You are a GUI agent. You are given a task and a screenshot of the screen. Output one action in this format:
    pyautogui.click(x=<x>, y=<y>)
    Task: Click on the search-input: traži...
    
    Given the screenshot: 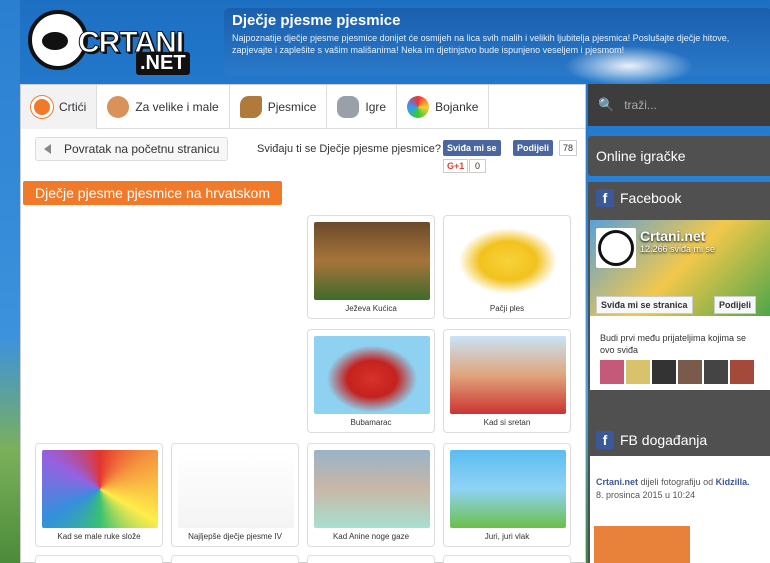 What is the action you would take?
    pyautogui.click(x=640, y=105)
    